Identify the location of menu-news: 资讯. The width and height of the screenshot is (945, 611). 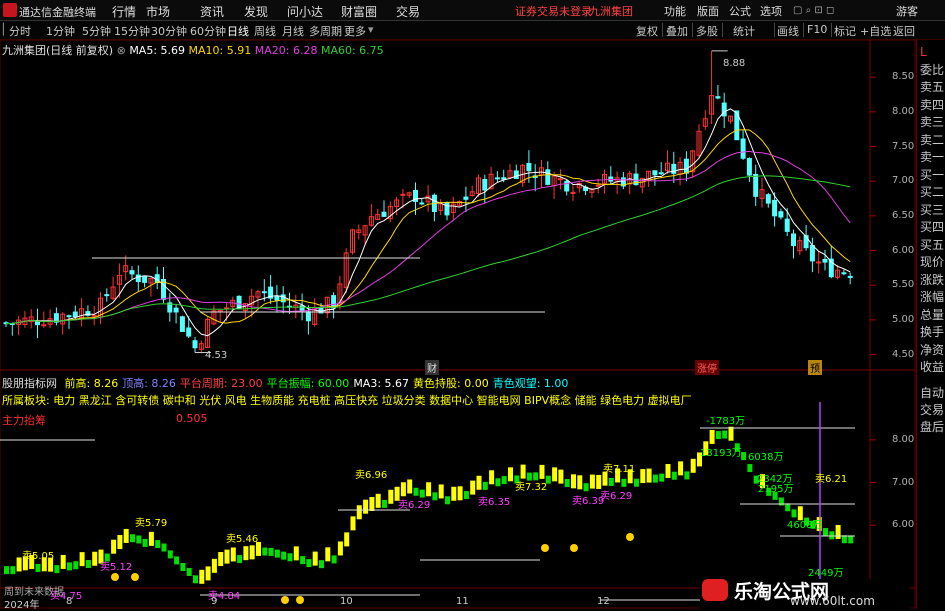
(212, 11).